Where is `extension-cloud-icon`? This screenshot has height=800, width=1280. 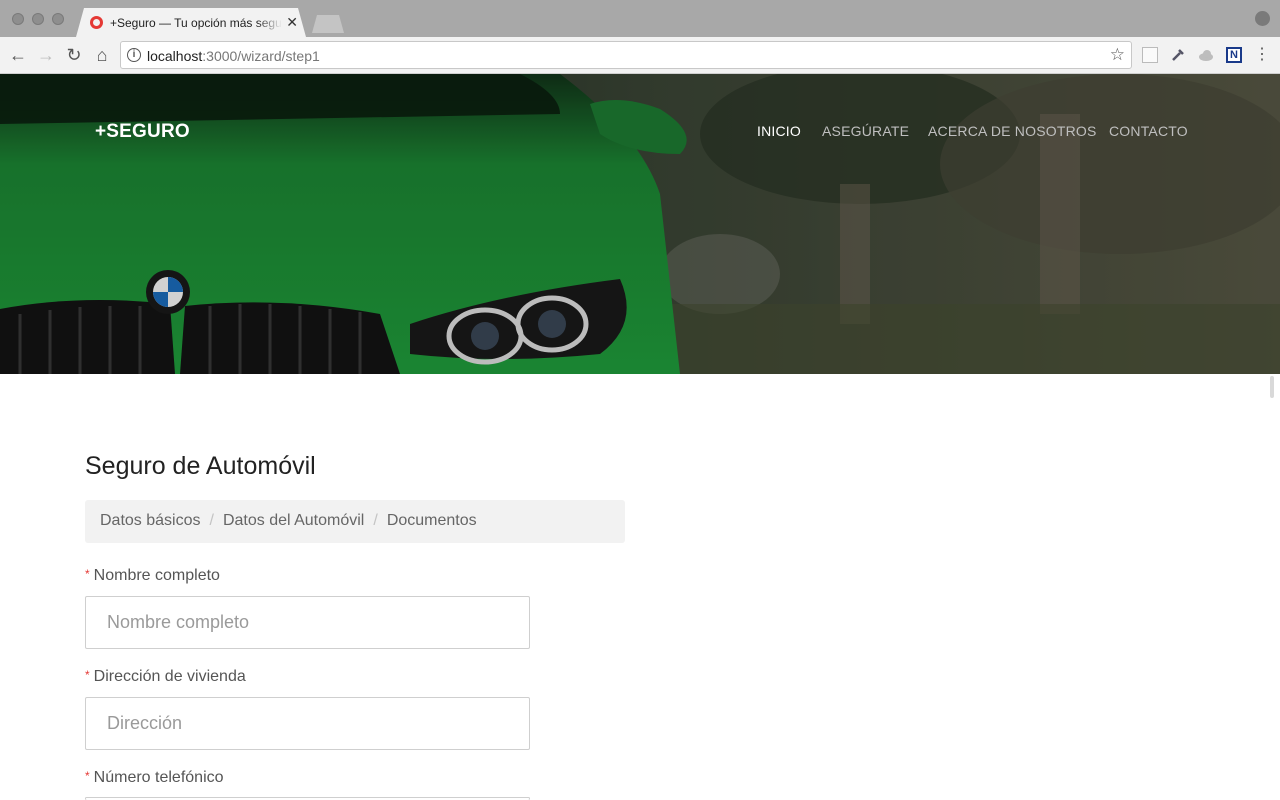 extension-cloud-icon is located at coordinates (1206, 55).